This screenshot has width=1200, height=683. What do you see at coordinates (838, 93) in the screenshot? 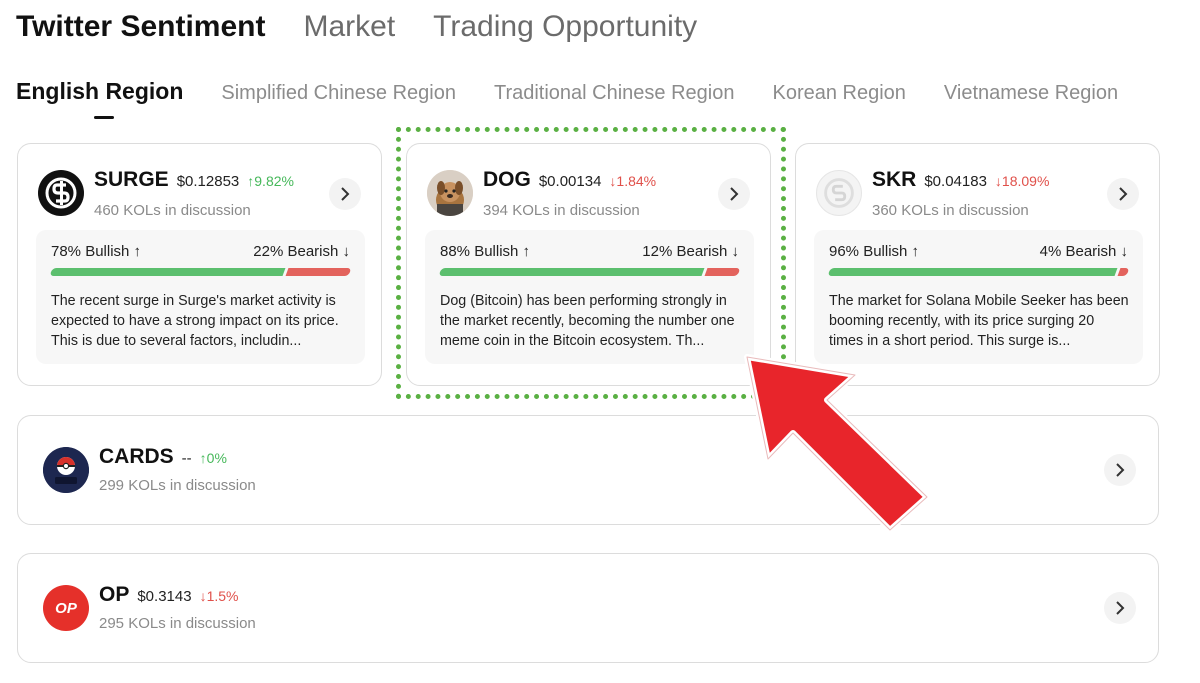
I see `tab-korean-region: Korean Region` at bounding box center [838, 93].